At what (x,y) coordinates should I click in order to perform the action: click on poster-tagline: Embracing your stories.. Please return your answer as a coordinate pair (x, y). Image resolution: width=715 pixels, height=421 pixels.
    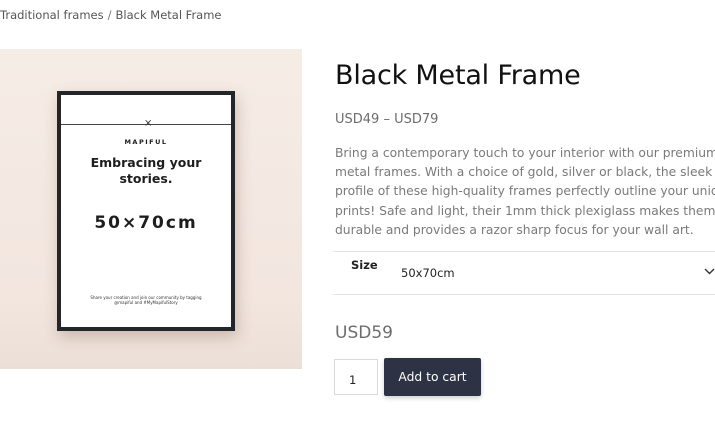
    Looking at the image, I should click on (146, 171).